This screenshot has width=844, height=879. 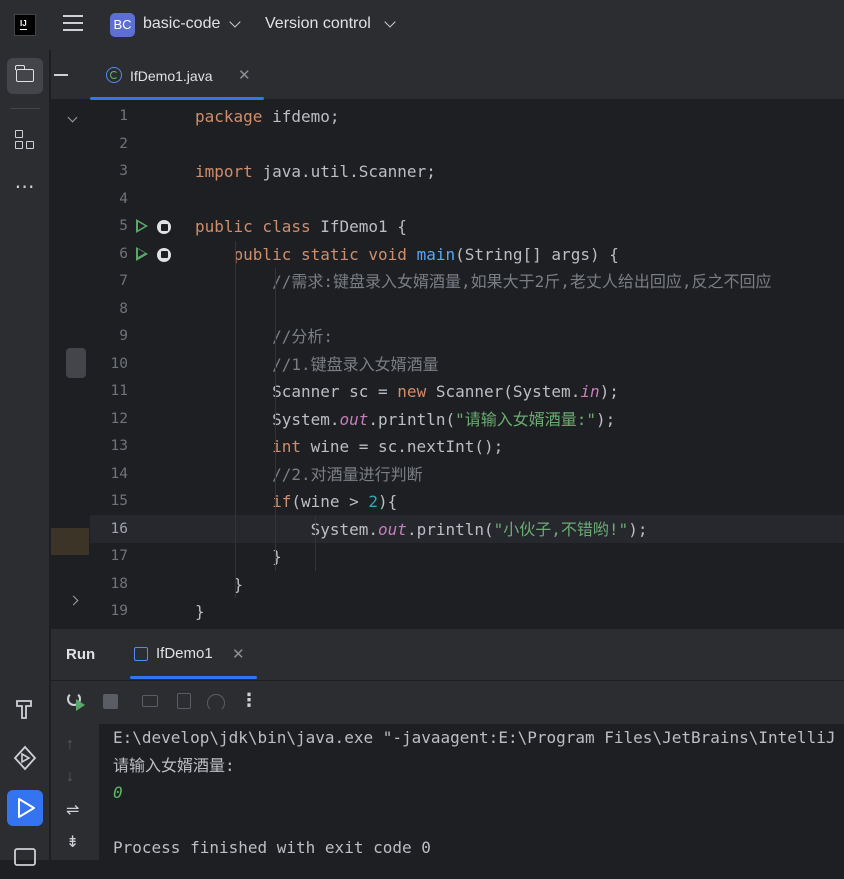 What do you see at coordinates (249, 701) in the screenshot?
I see `more-options-icon: ⋮` at bounding box center [249, 701].